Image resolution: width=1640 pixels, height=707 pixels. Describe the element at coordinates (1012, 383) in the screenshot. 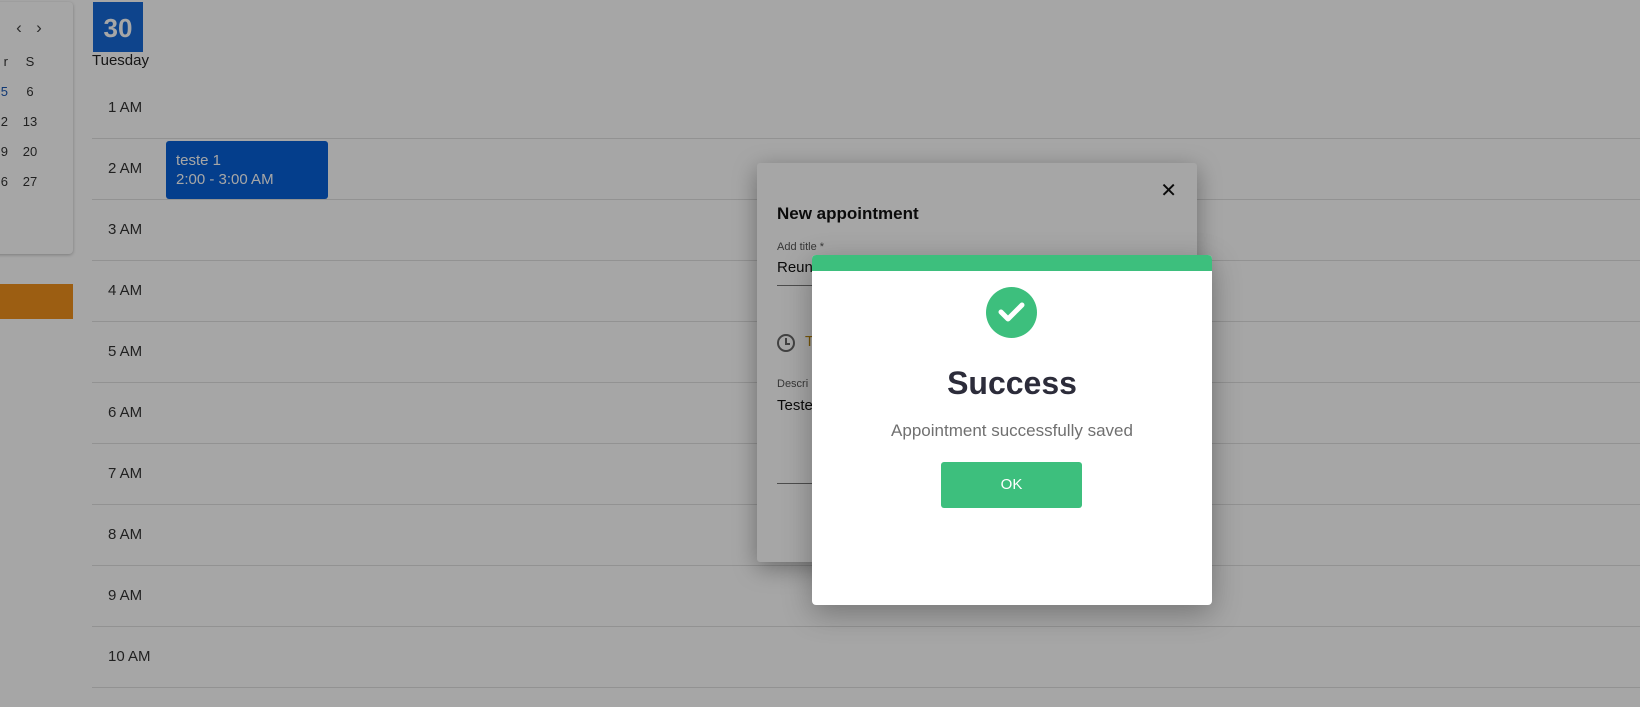

I see `success-title: Success` at that location.